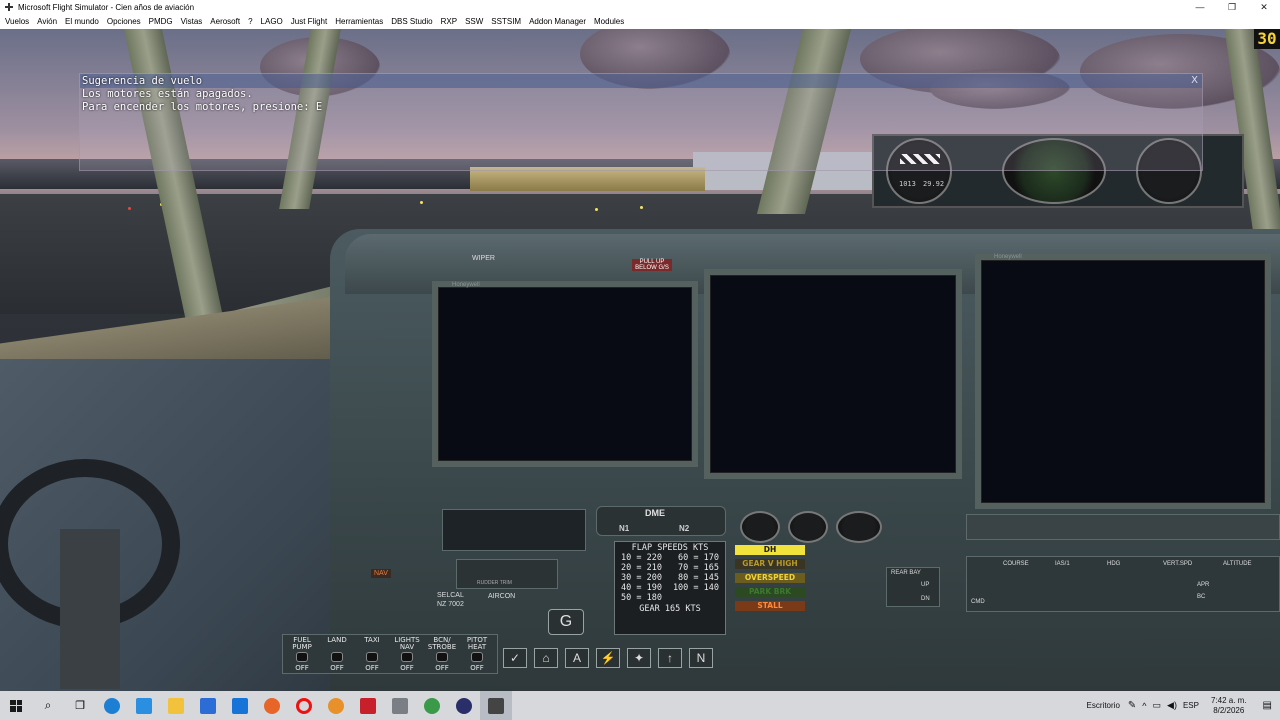  What do you see at coordinates (506, 21) in the screenshot?
I see `menu-item-14: SSTSIM` at bounding box center [506, 21].